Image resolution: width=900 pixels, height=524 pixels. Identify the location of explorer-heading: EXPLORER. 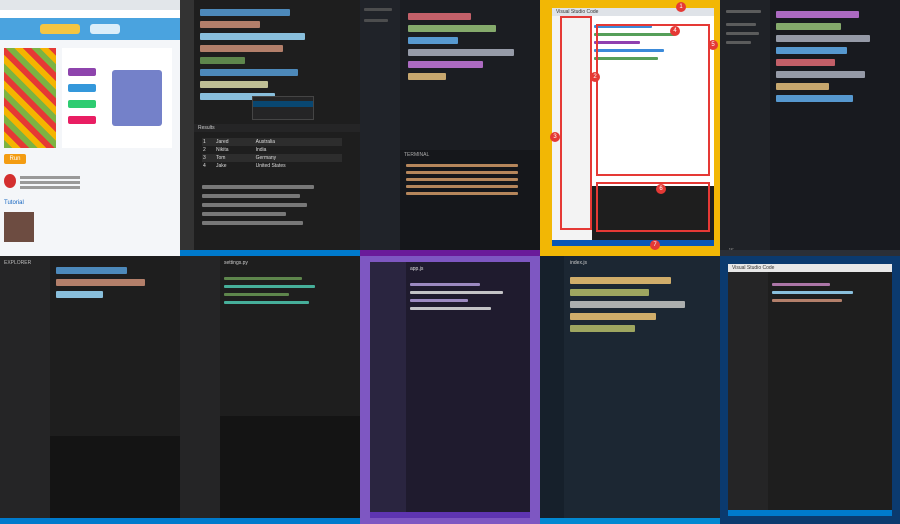
(18, 263).